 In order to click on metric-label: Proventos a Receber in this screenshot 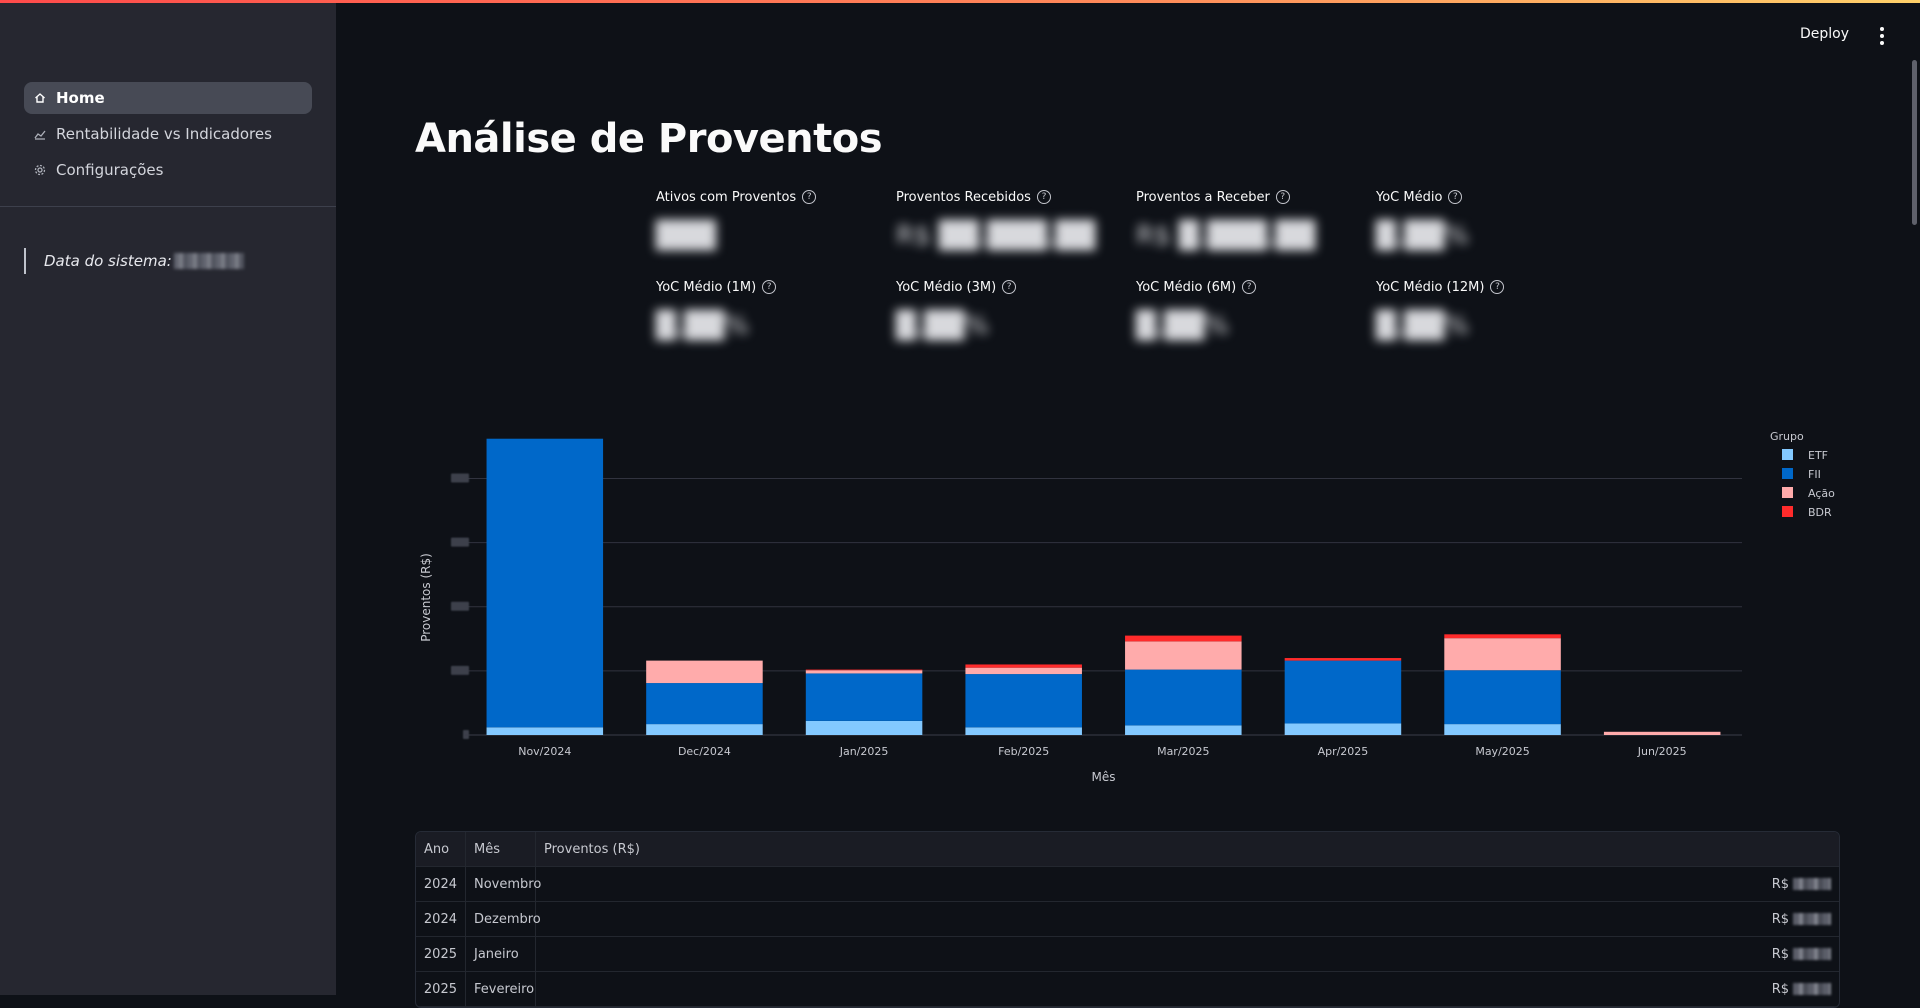, I will do `click(1203, 197)`.